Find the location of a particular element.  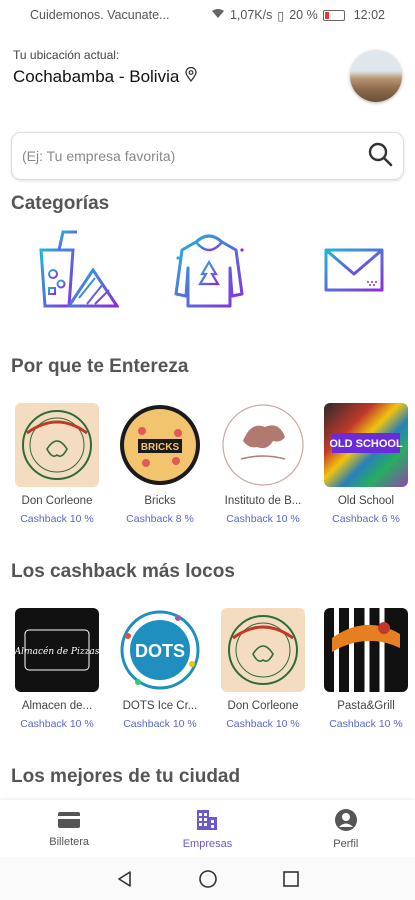

business-name: Old School is located at coordinates (366, 501).